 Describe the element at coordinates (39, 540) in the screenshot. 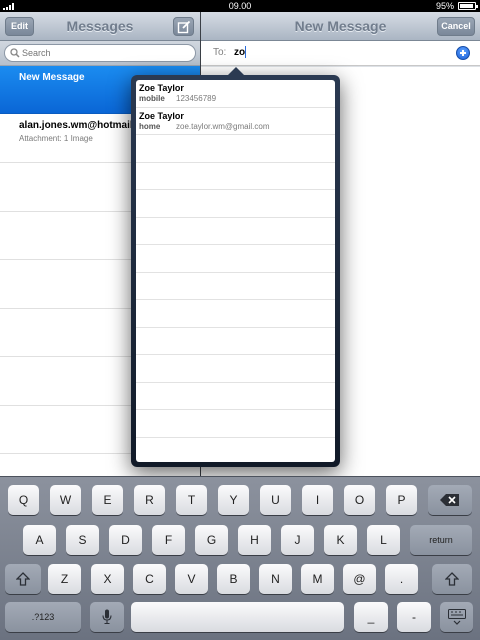

I see `key-a: A` at that location.